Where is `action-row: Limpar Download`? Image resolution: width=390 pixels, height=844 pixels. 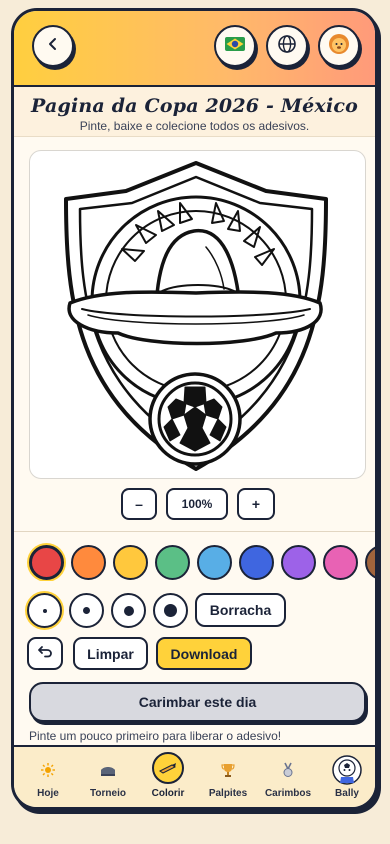 action-row: Limpar Download is located at coordinates (194, 654).